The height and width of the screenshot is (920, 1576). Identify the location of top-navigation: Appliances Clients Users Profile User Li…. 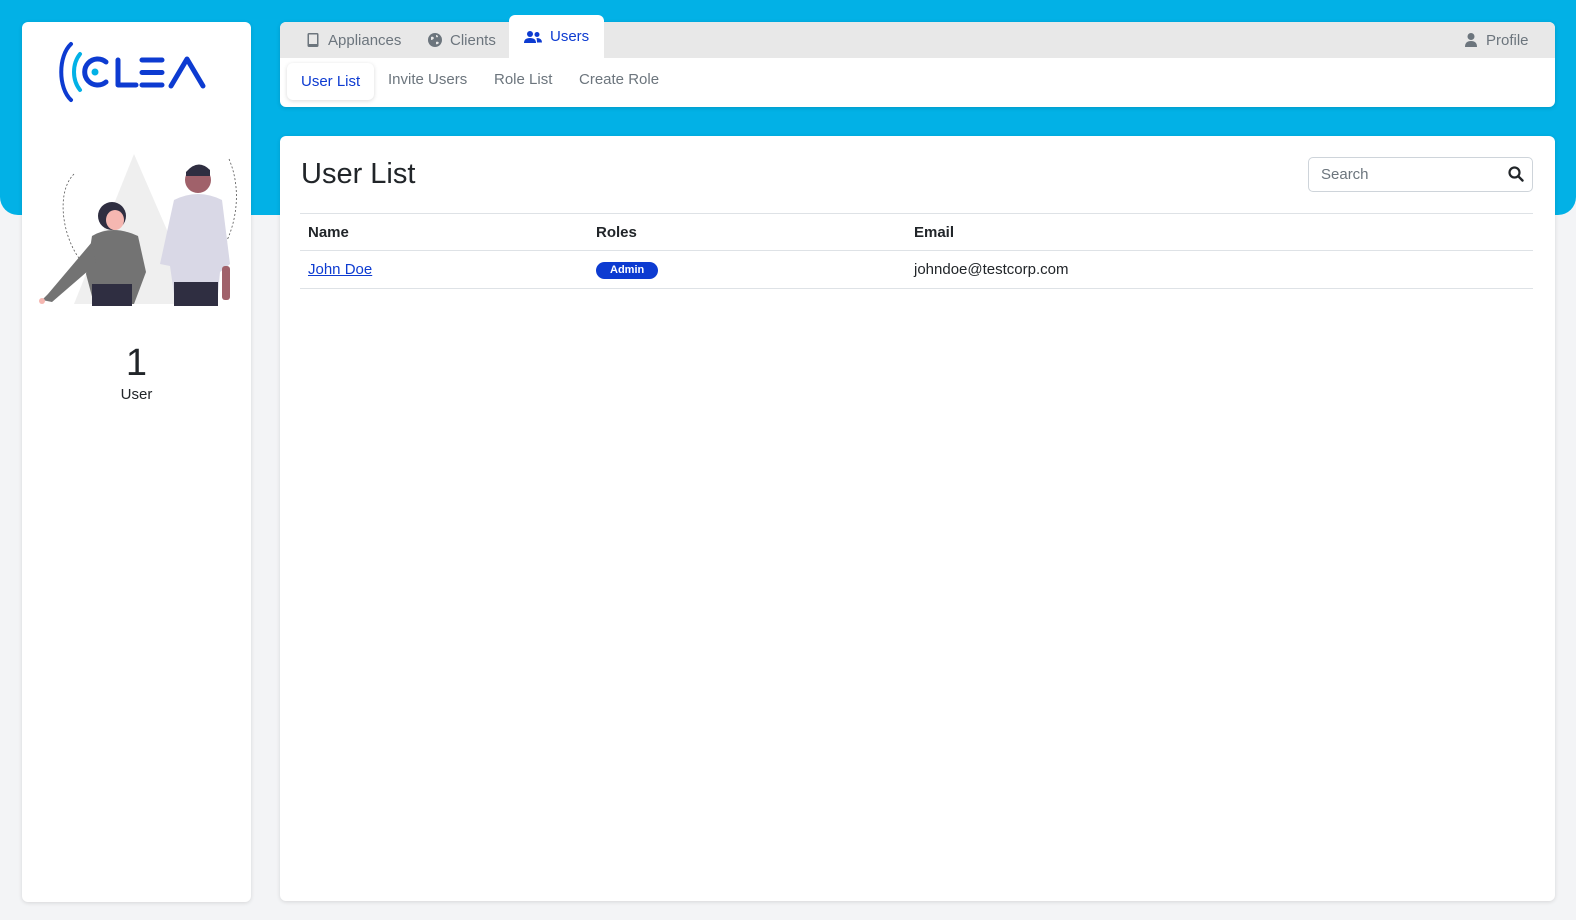
(917, 61).